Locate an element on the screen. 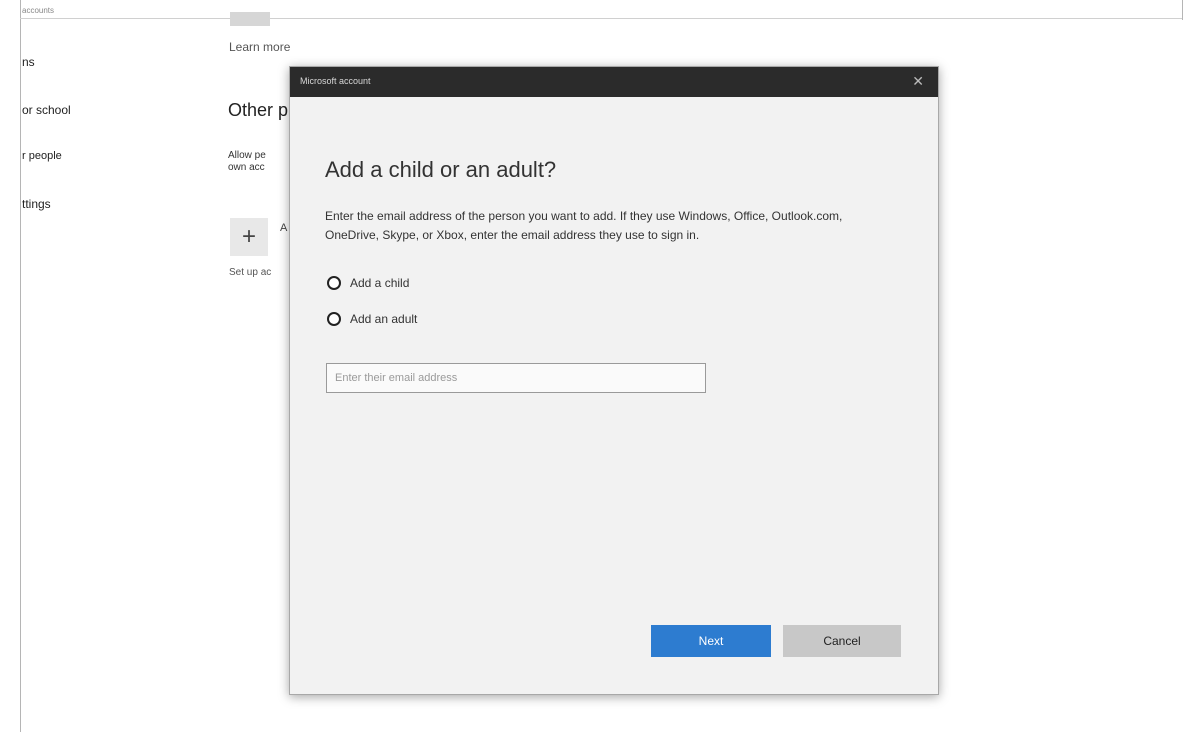 The width and height of the screenshot is (1190, 732). learn-more-link: Learn more is located at coordinates (259, 47).